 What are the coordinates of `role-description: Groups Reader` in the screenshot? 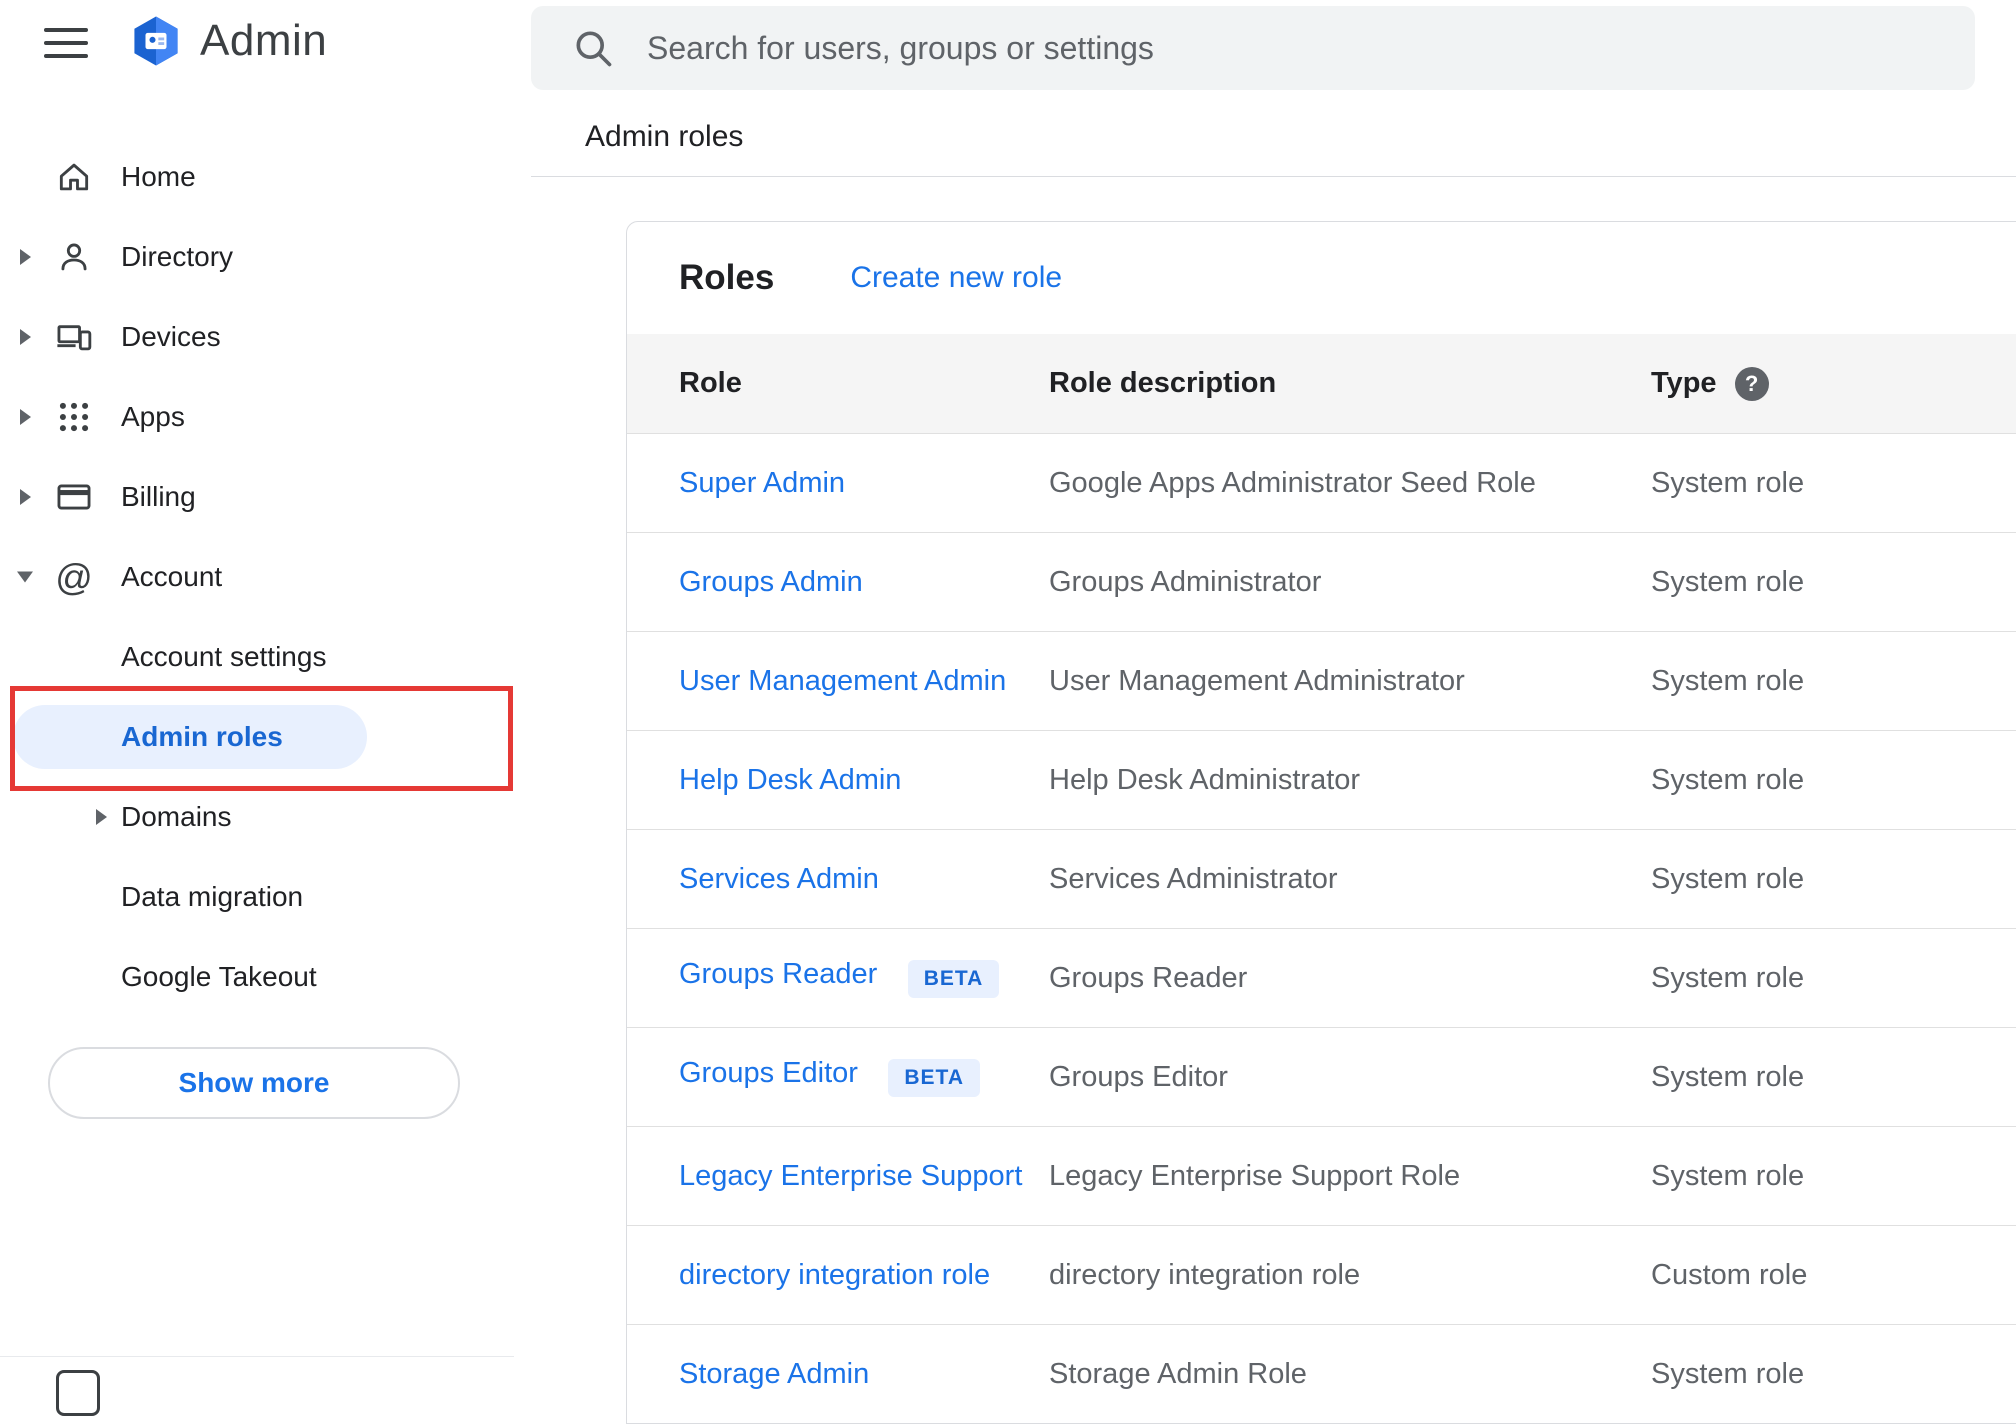 It's located at (1148, 977).